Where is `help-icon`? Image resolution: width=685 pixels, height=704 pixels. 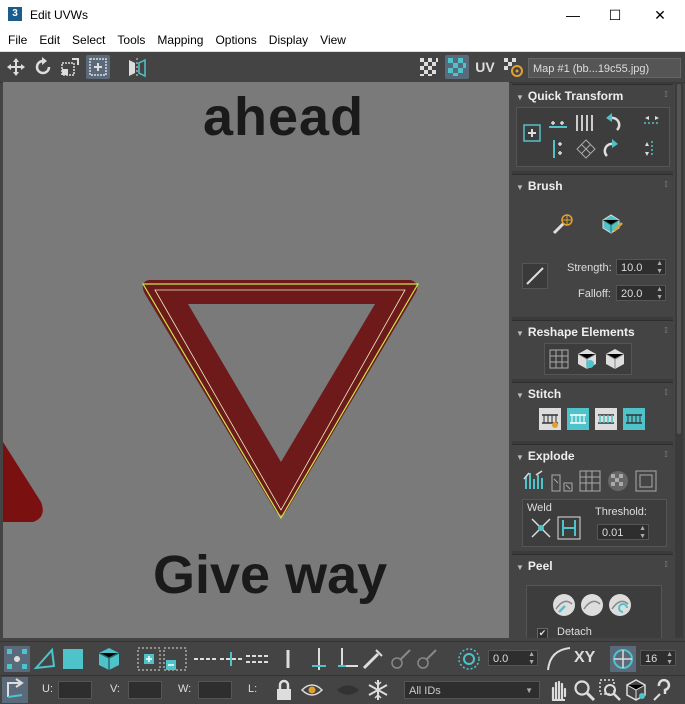 help-icon is located at coordinates (664, 690).